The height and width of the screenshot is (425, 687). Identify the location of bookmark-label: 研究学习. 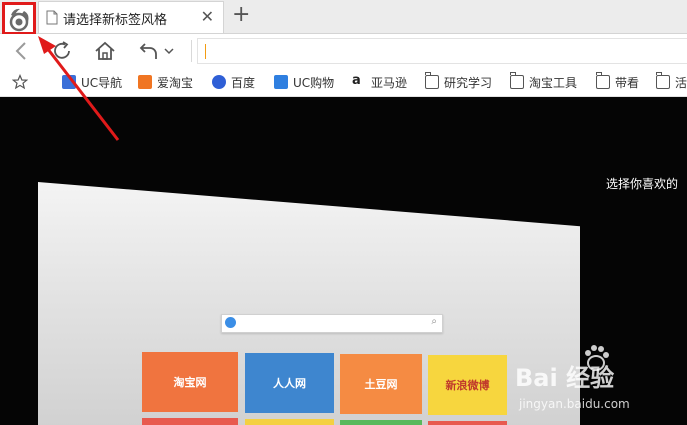
(468, 82).